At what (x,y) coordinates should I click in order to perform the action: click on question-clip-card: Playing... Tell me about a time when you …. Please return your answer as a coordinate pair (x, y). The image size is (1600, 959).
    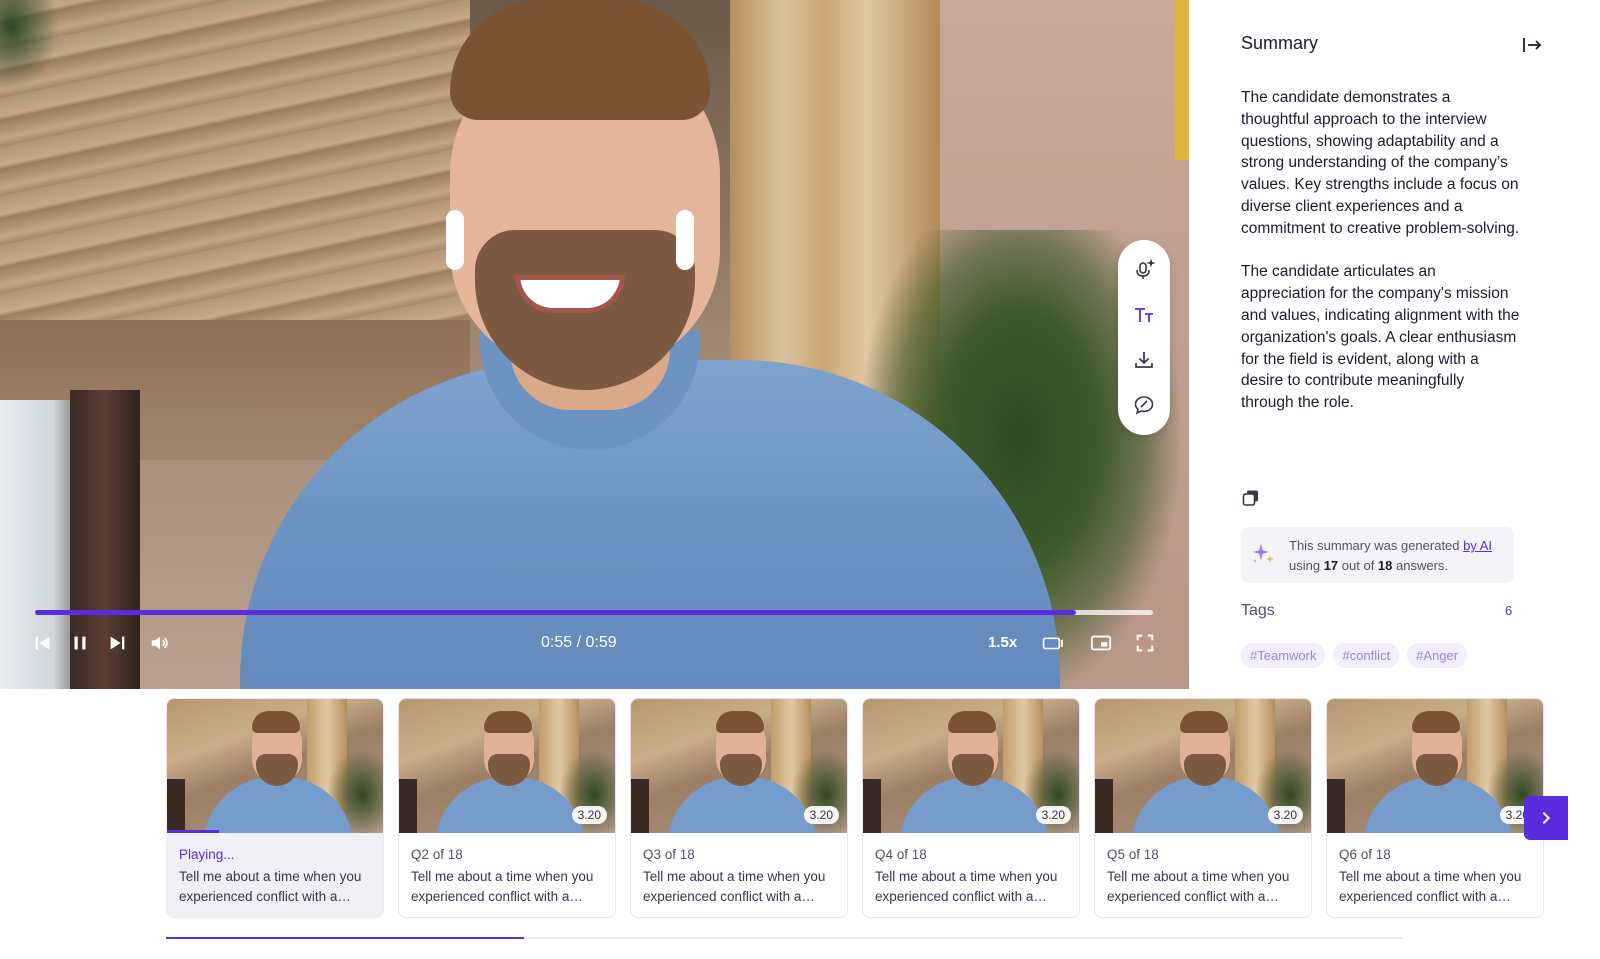
    Looking at the image, I should click on (275, 808).